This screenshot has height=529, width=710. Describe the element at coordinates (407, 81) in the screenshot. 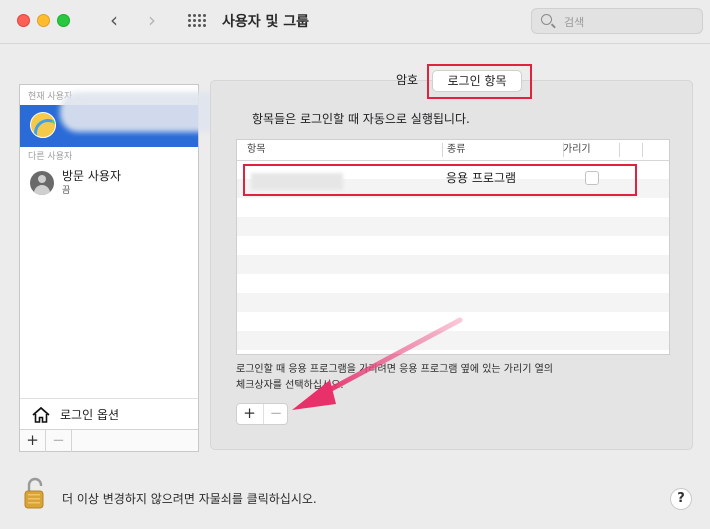

I see `tab-password: 암호` at that location.